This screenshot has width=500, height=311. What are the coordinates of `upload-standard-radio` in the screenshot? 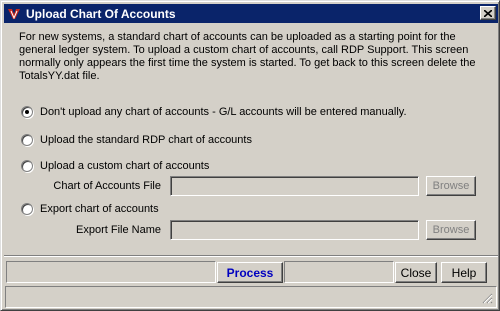 It's located at (27, 140).